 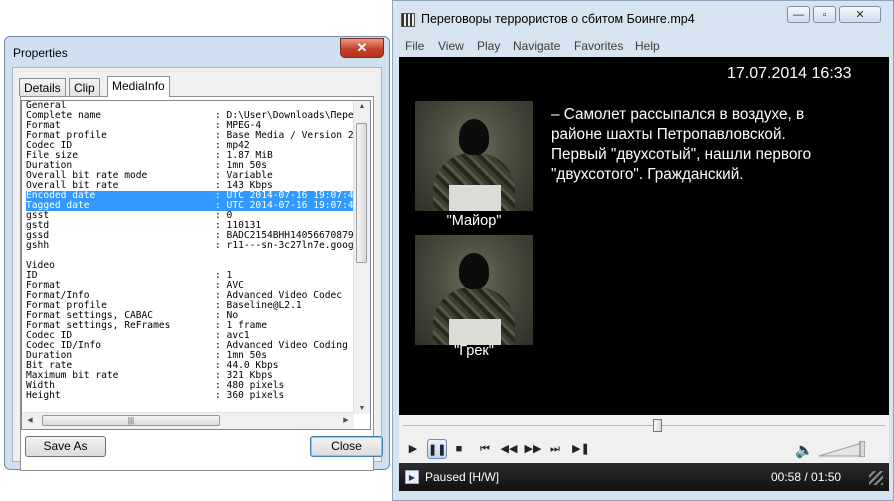 I want to click on status-bar: ▶ Paused [H/W] 00:58 / 01:50, so click(x=644, y=477).